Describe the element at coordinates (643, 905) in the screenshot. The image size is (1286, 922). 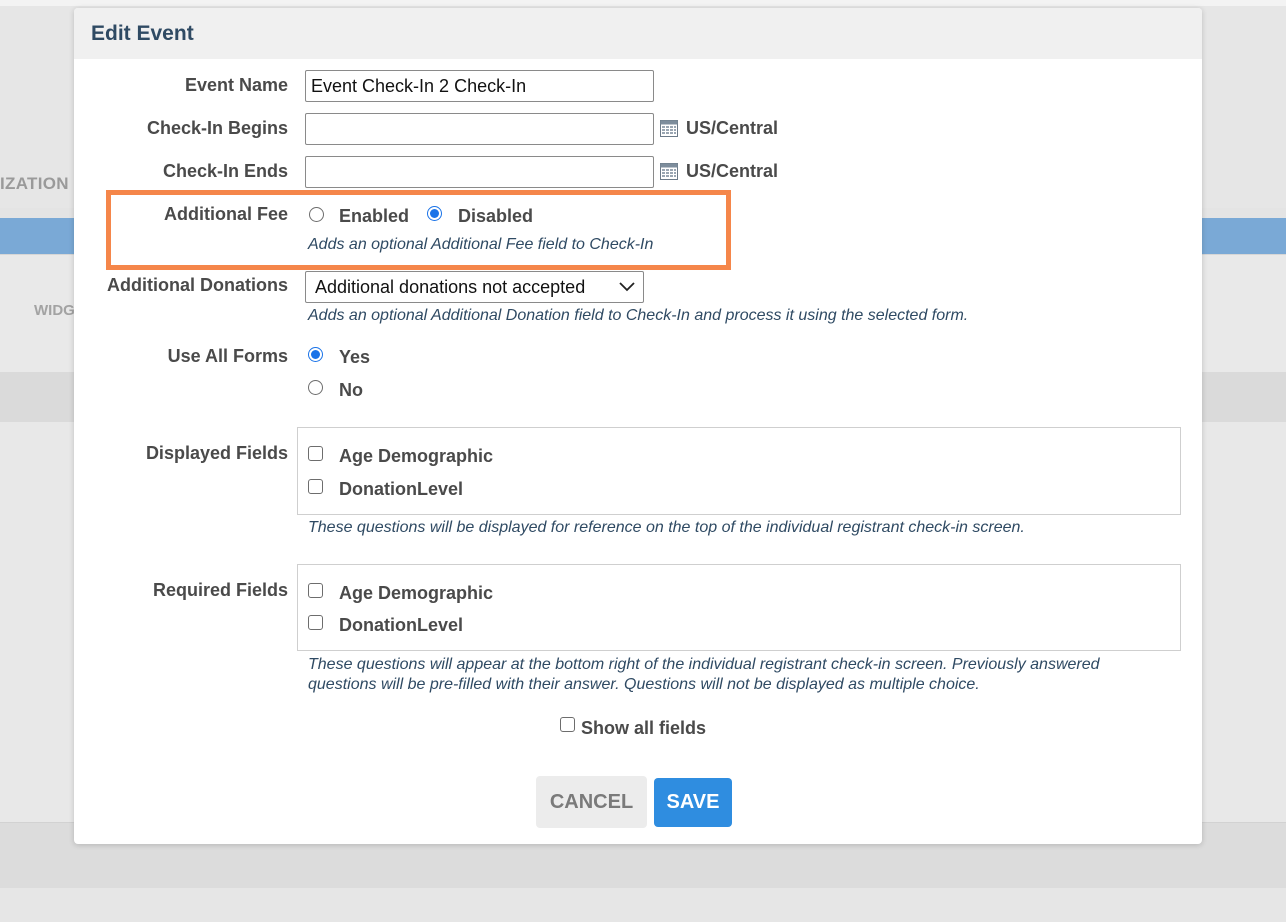
I see `background-bottom-area` at that location.